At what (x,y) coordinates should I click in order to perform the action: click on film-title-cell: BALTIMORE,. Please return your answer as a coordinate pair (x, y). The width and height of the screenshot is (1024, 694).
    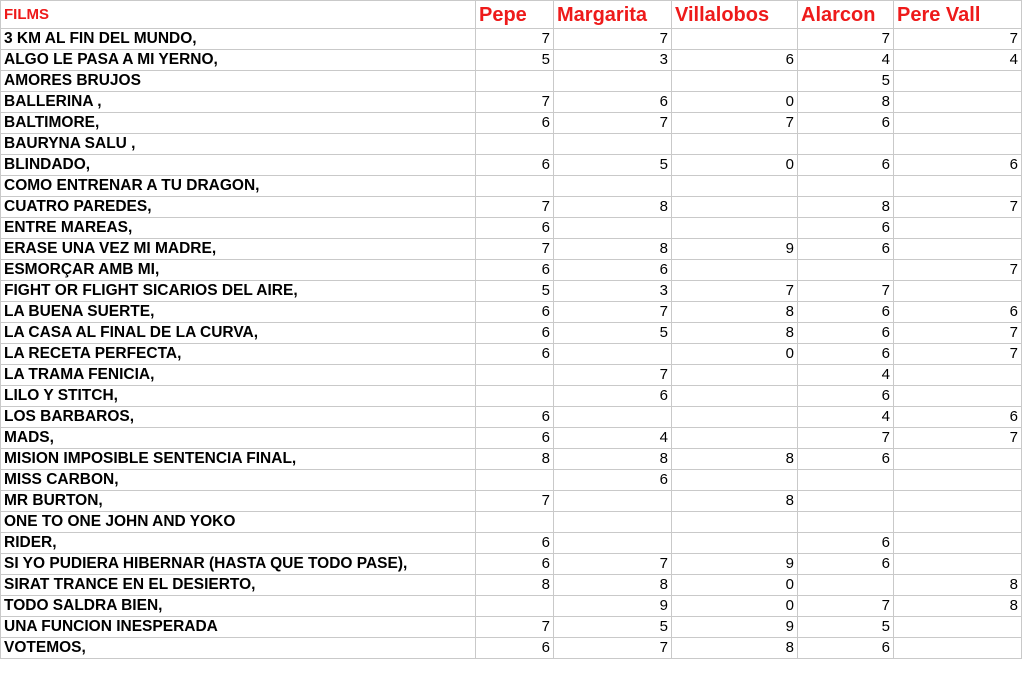
    Looking at the image, I should click on (238, 123).